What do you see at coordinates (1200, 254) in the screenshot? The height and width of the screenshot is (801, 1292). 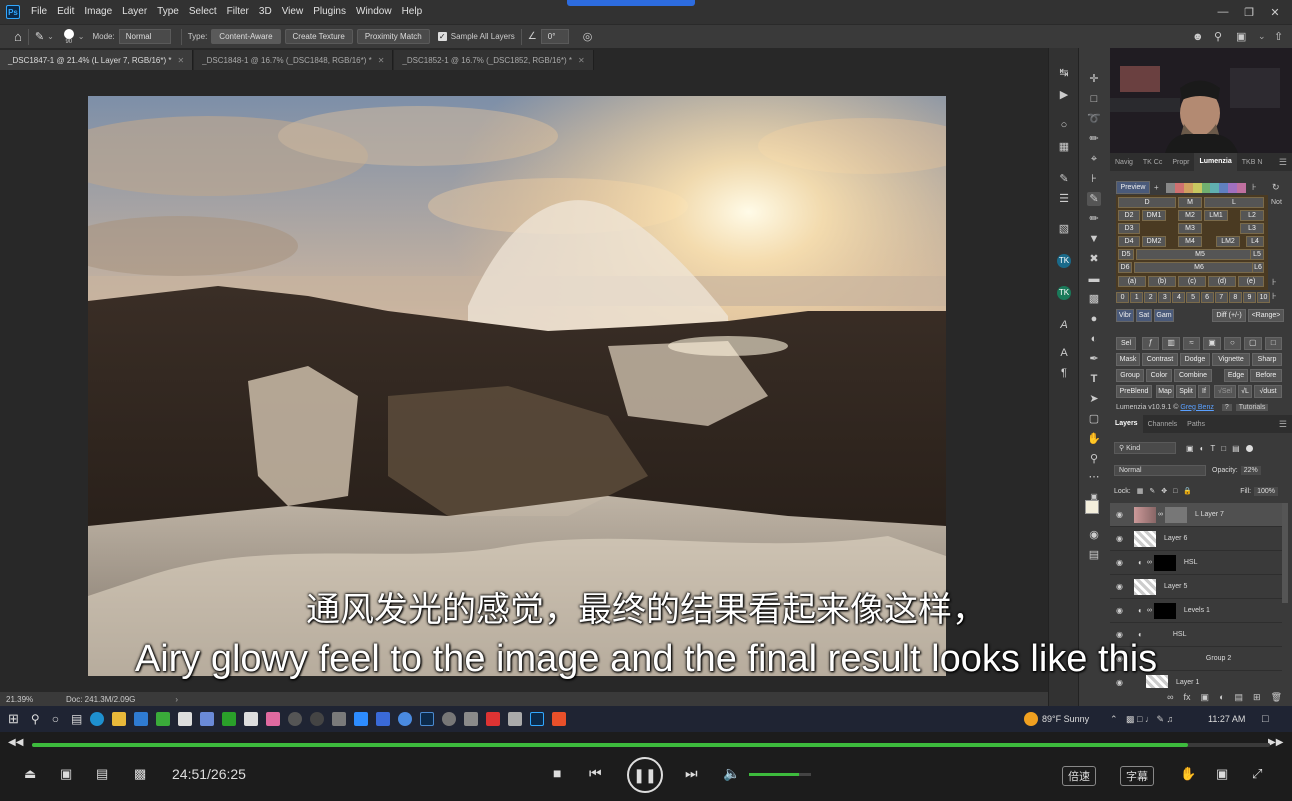 I see `lum-m5: M5` at bounding box center [1200, 254].